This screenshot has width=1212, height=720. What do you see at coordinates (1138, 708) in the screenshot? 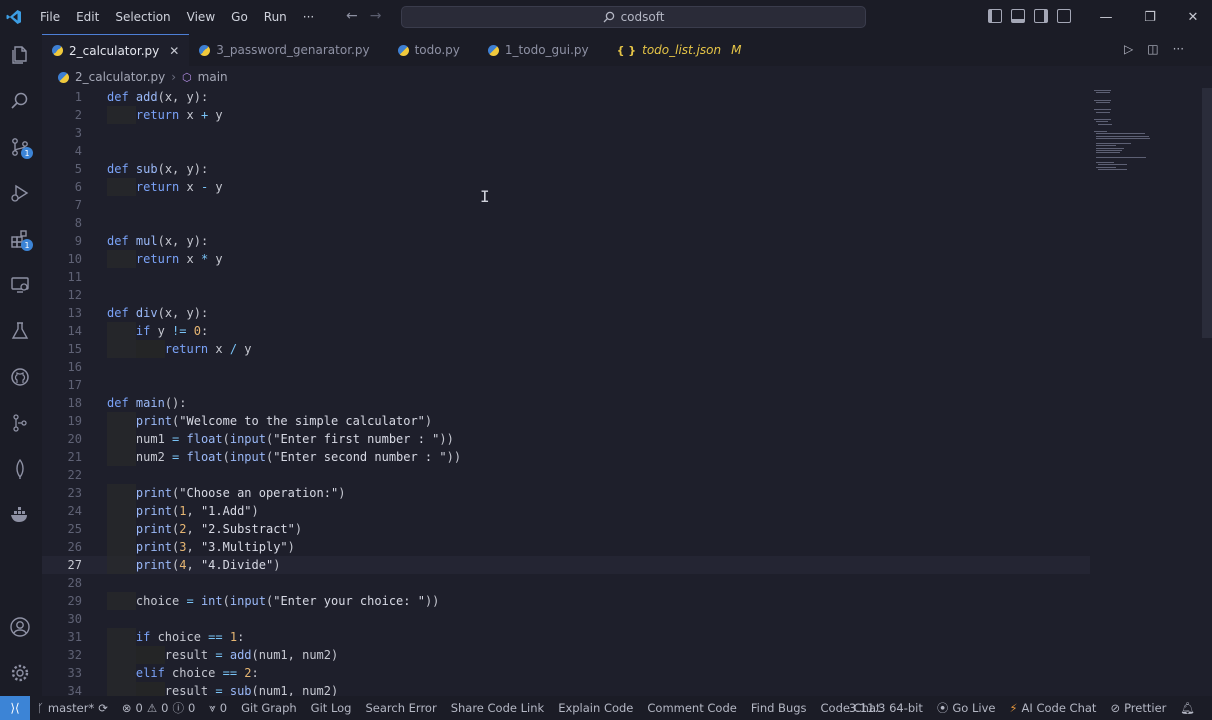
I see `prettier-button: ⊘ Prettier` at bounding box center [1138, 708].